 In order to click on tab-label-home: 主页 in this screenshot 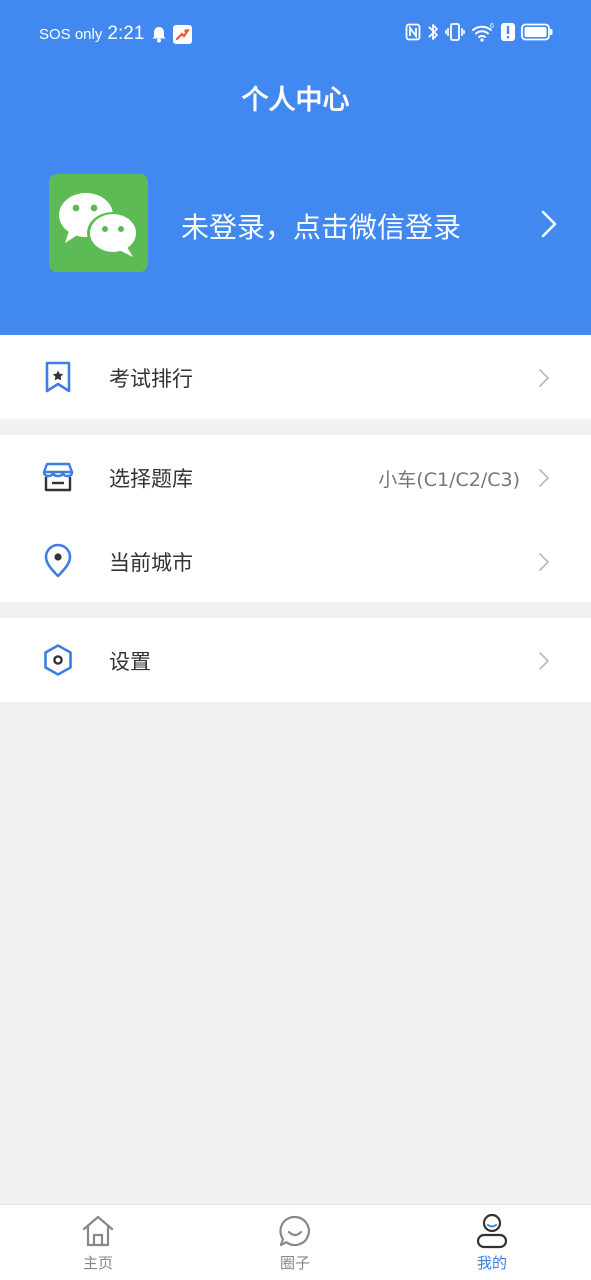, I will do `click(97, 1263)`.